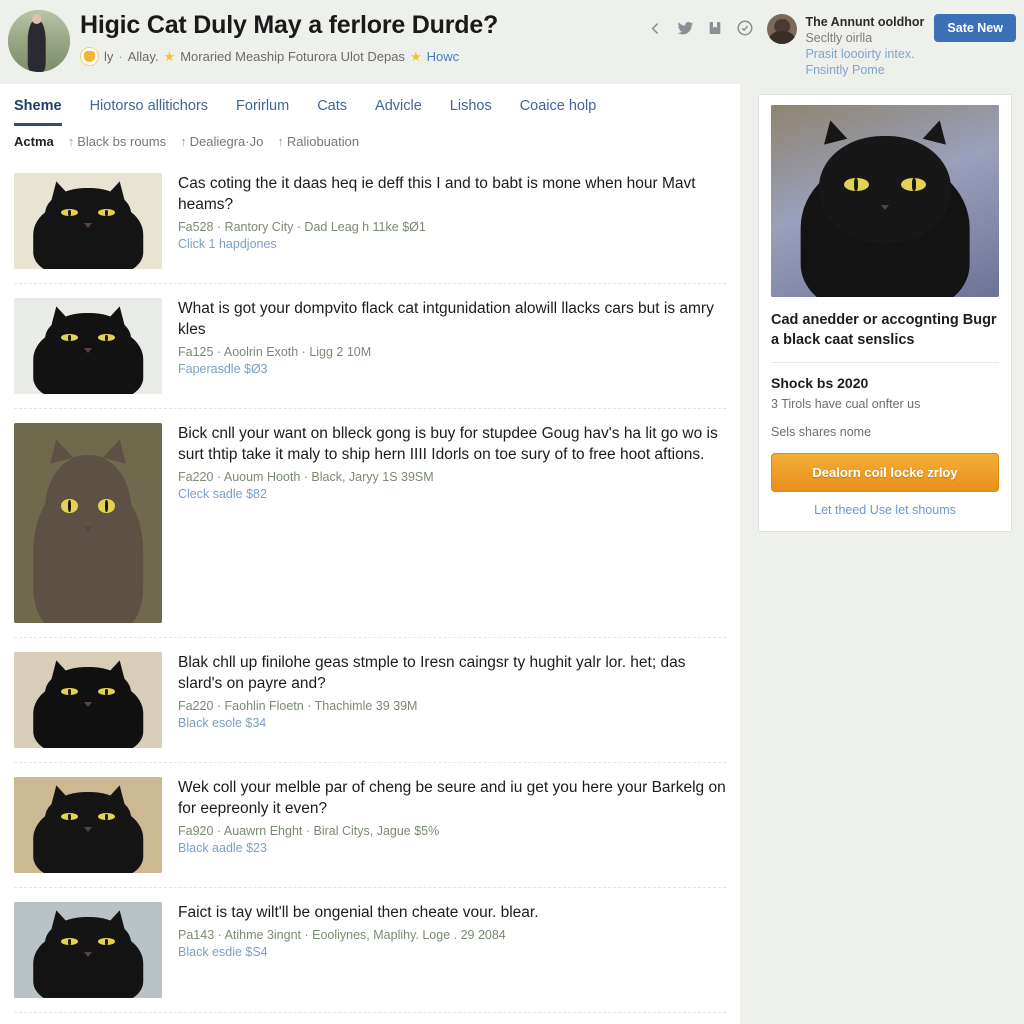  What do you see at coordinates (859, 54) in the screenshot?
I see `user-link-1: Prasit loooirty intex.` at bounding box center [859, 54].